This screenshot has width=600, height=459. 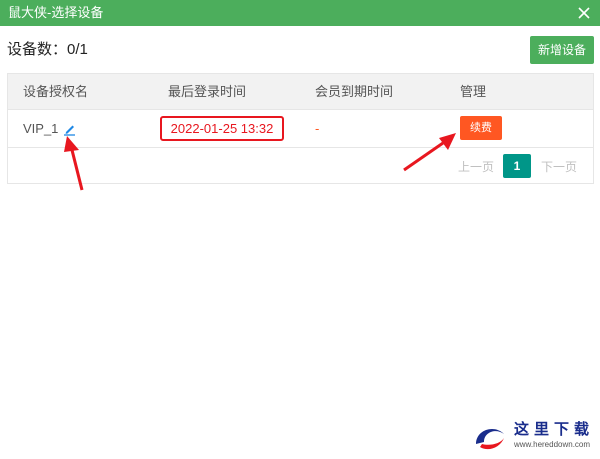 I want to click on prev-page-button: 上一页, so click(x=476, y=166).